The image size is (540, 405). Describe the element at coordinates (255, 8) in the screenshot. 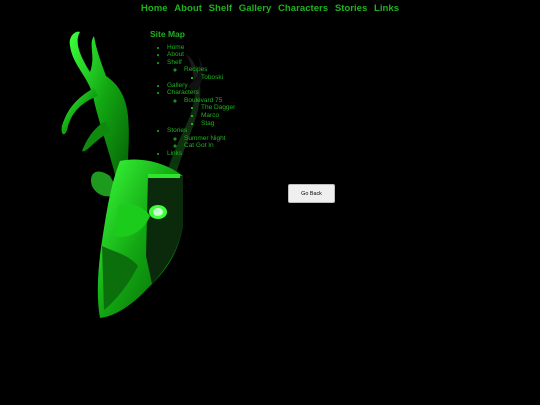

I see `nav-gallery-link: Gallery` at that location.